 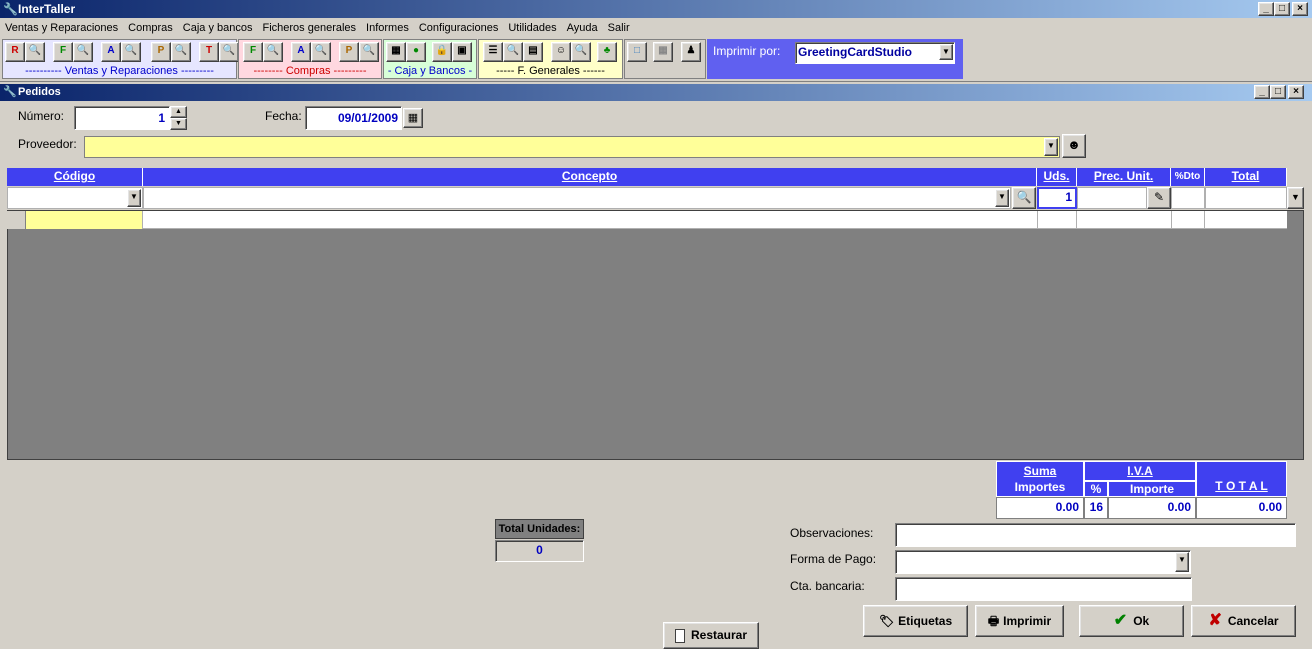 I want to click on row-uds-cell, so click(x=1057, y=220).